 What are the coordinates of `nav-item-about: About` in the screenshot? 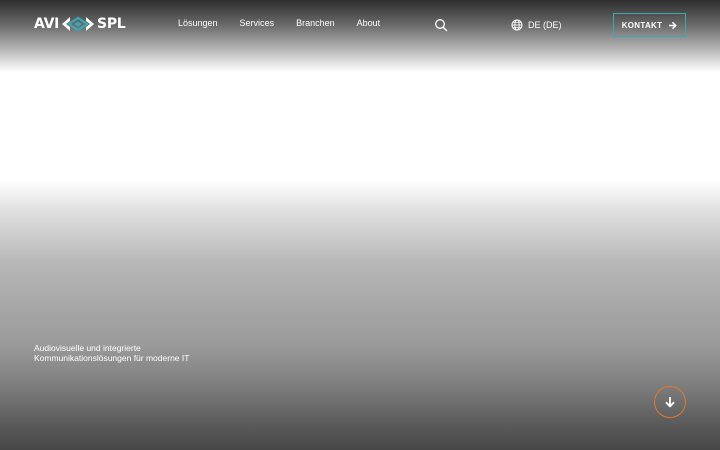 It's located at (369, 23).